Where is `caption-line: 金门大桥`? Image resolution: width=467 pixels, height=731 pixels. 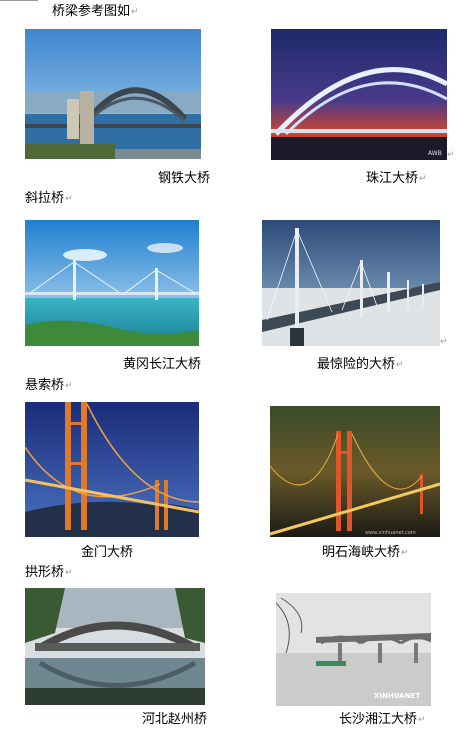 caption-line: 金门大桥 is located at coordinates (107, 553).